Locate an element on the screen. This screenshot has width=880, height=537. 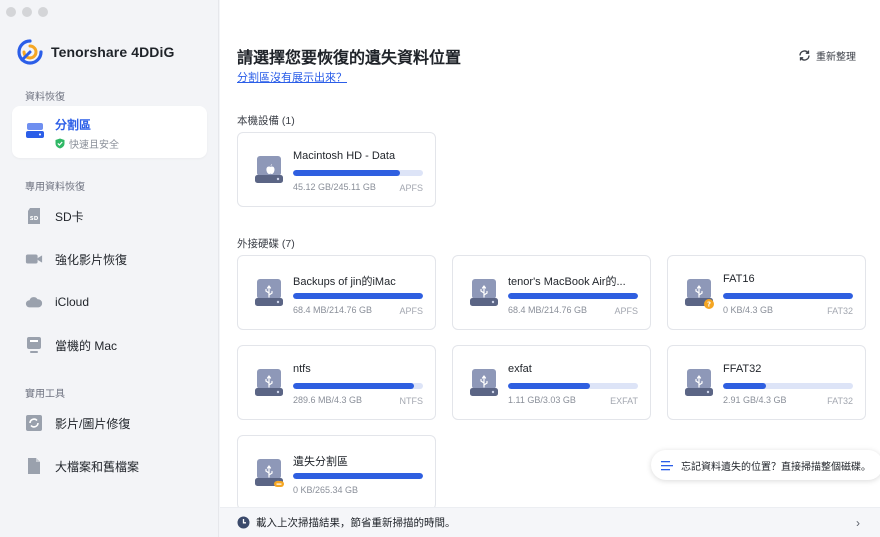
partition-help-link: 分割區沒有展示出來？ is located at coordinates (292, 77).